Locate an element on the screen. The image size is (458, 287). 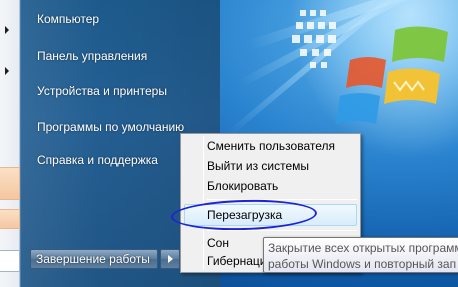
menu-item-log-off: Выйти из системы is located at coordinates (258, 166).